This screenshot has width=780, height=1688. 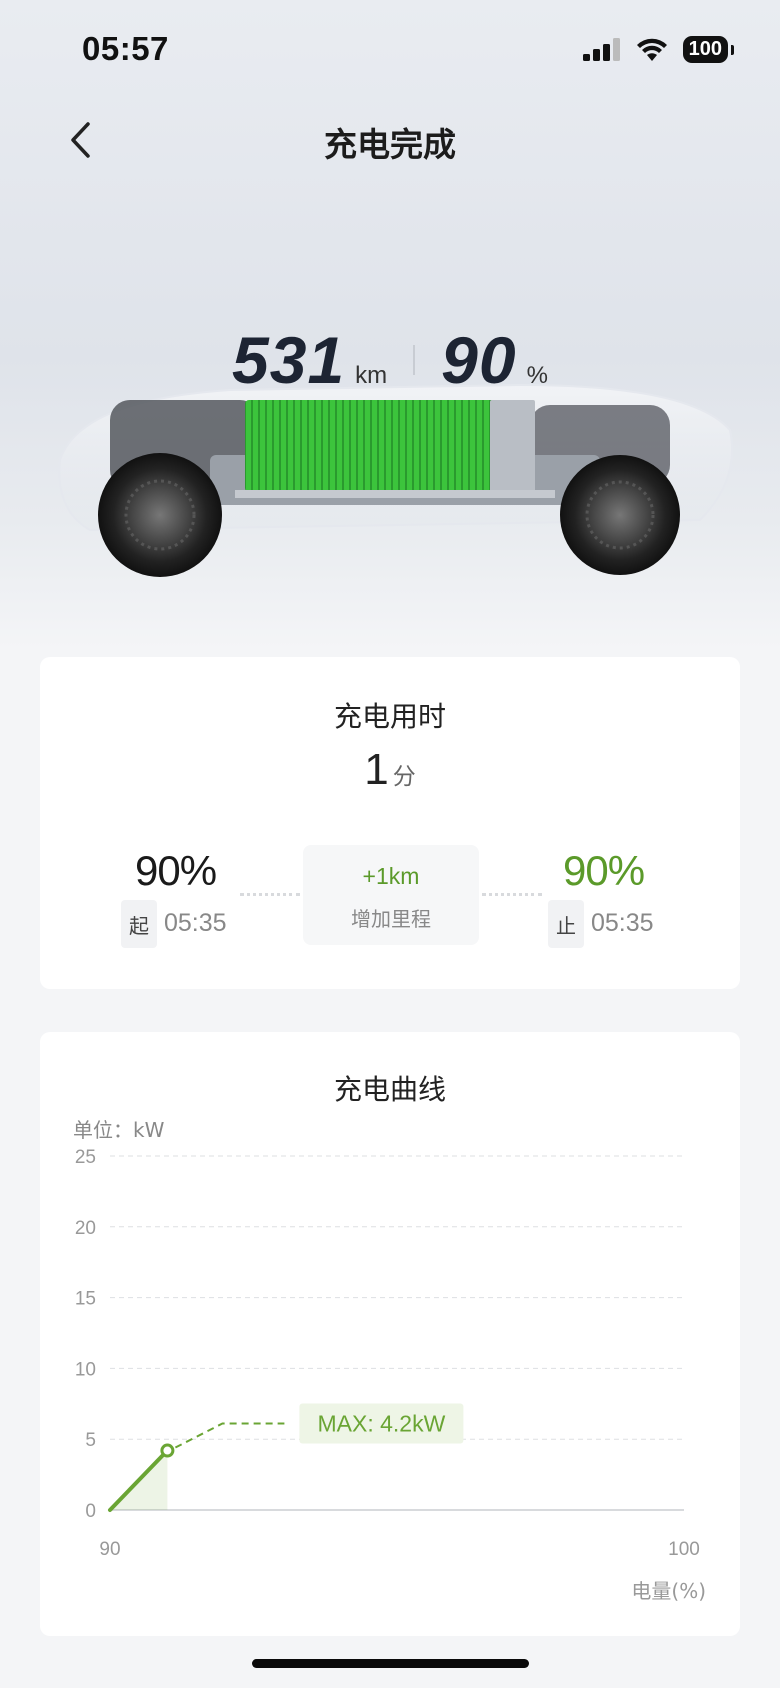 What do you see at coordinates (651, 49) in the screenshot?
I see `wifi-icon` at bounding box center [651, 49].